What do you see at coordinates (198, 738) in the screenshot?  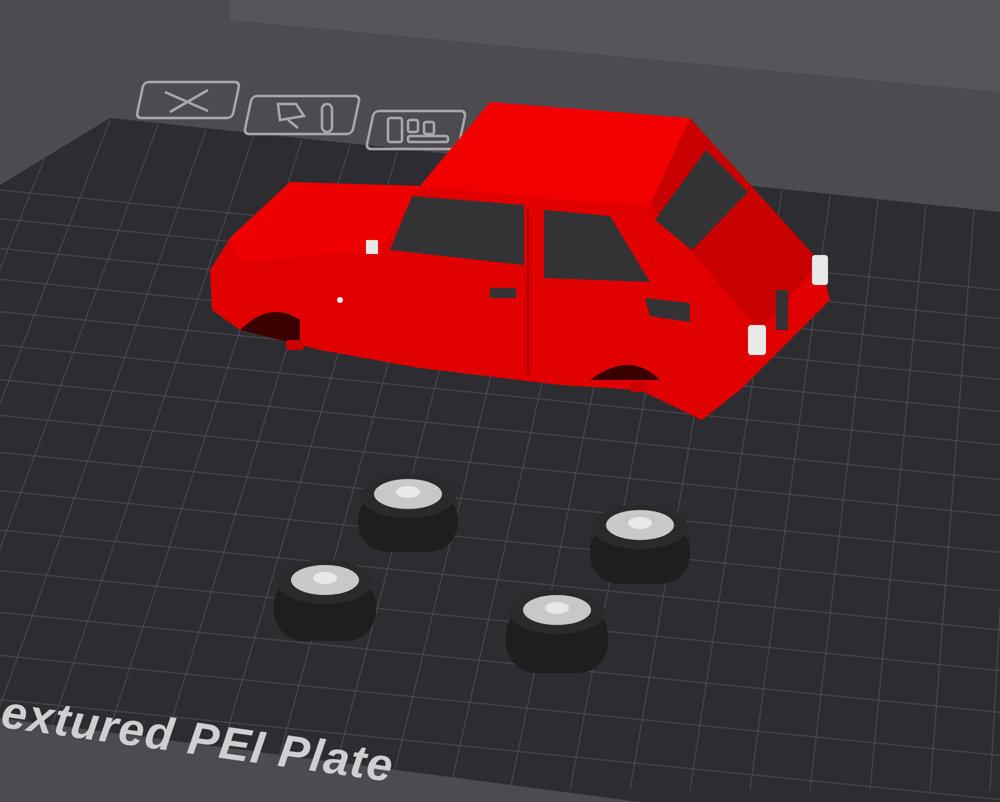 I see `plate-label: extured PEI Plate` at bounding box center [198, 738].